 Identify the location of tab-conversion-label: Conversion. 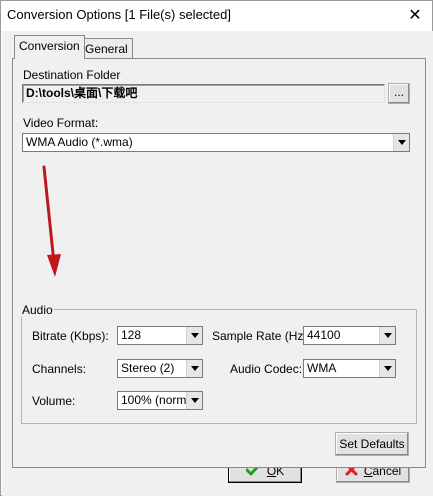
(49, 46).